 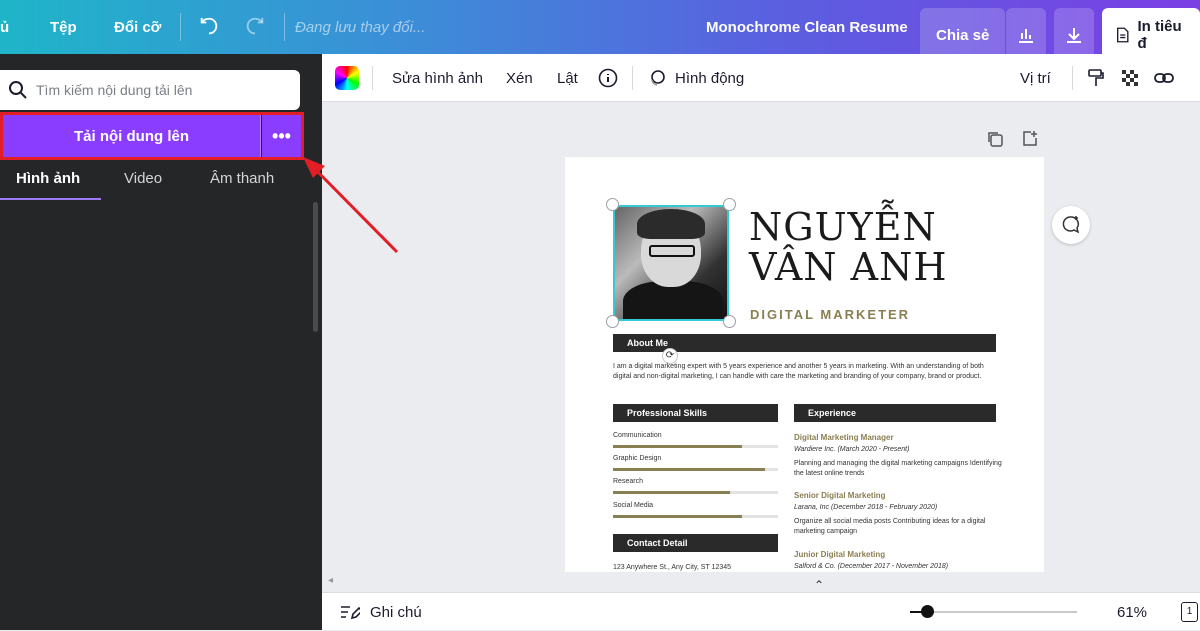 What do you see at coordinates (848, 267) in the screenshot?
I see `name-line-2: VÂN ANH` at bounding box center [848, 267].